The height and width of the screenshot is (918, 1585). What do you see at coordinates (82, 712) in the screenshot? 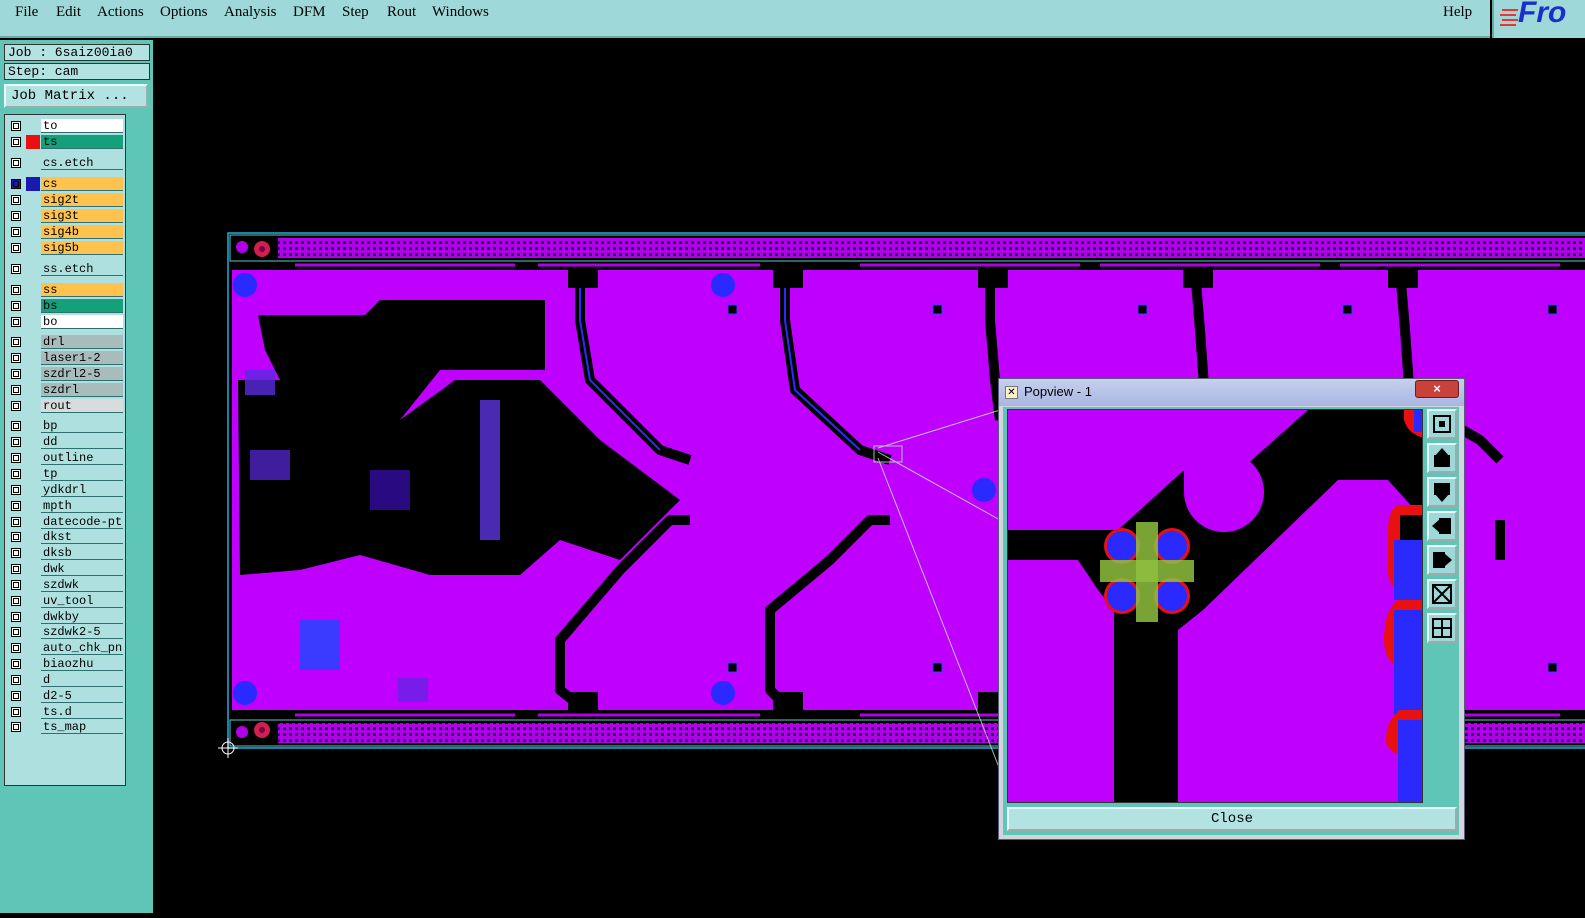
I see `layer-name: ts.d` at bounding box center [82, 712].